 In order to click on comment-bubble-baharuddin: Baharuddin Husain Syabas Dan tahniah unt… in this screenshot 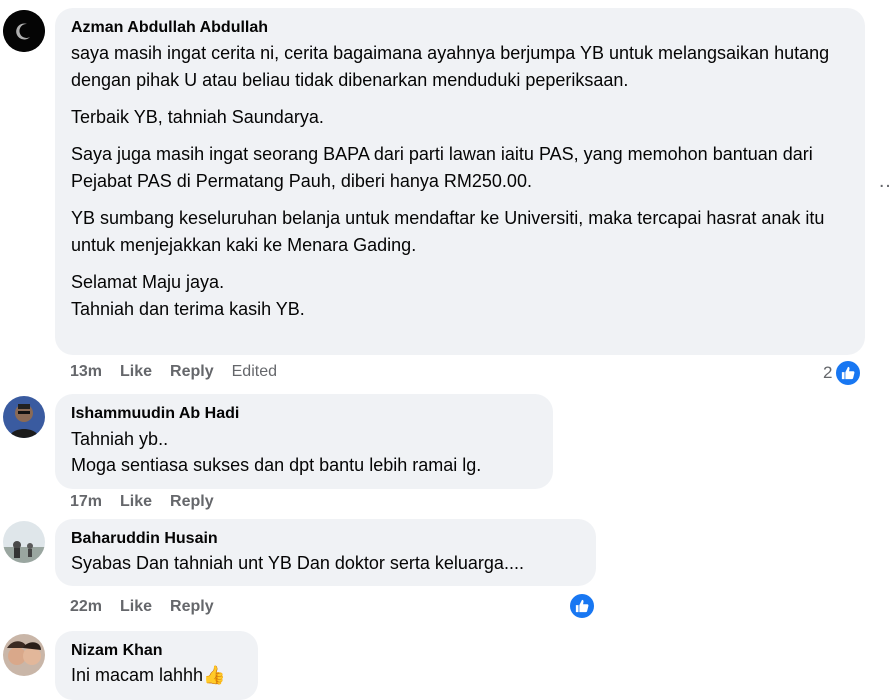, I will do `click(325, 552)`.